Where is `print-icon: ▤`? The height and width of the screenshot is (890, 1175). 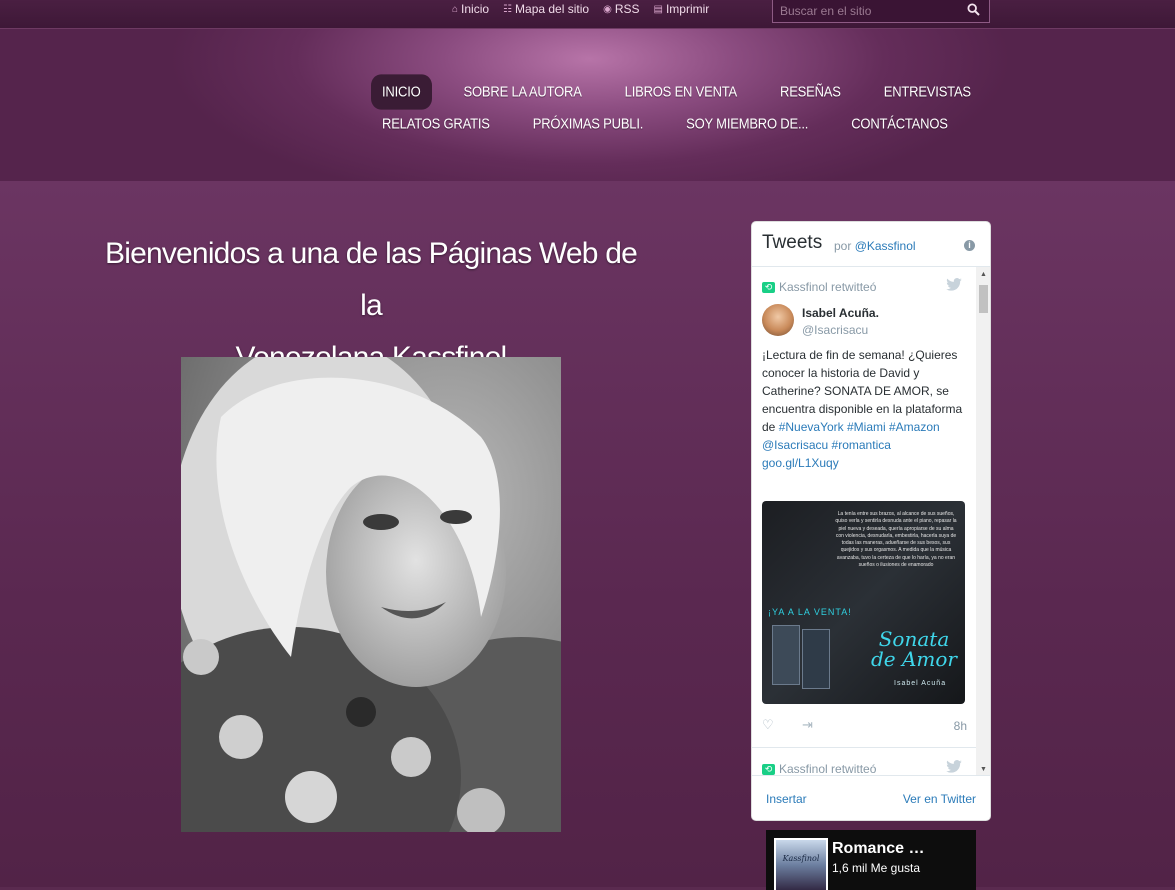 print-icon: ▤ is located at coordinates (658, 9).